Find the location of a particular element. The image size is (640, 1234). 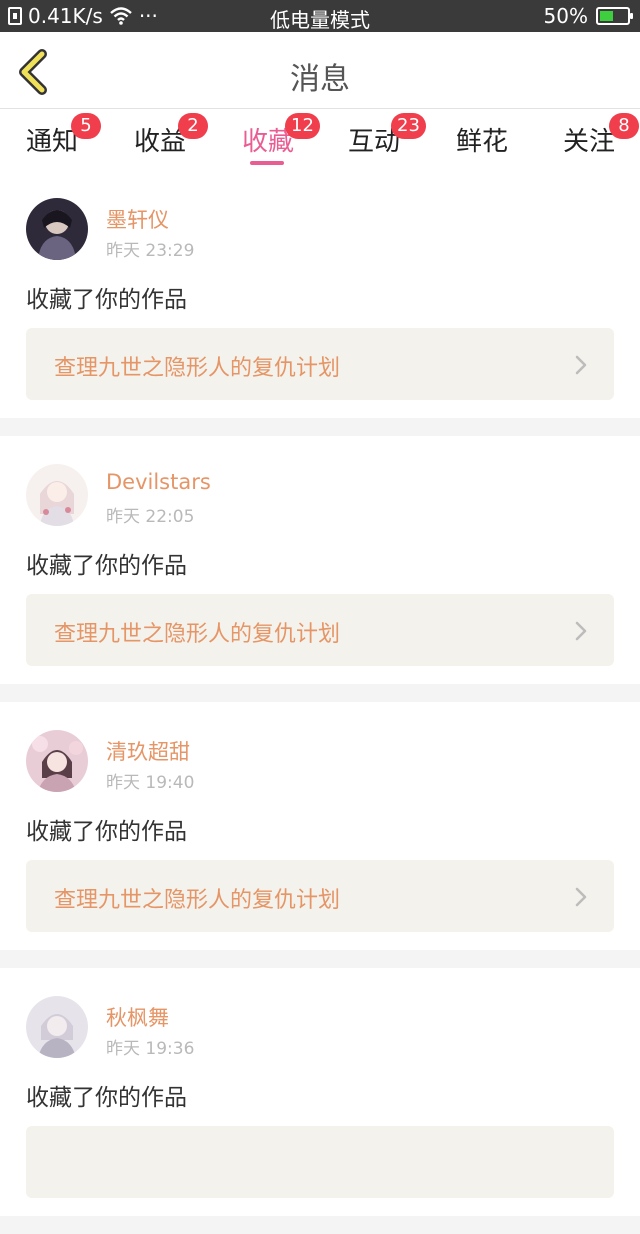

timestamp: 昨天 22:05 is located at coordinates (150, 517).